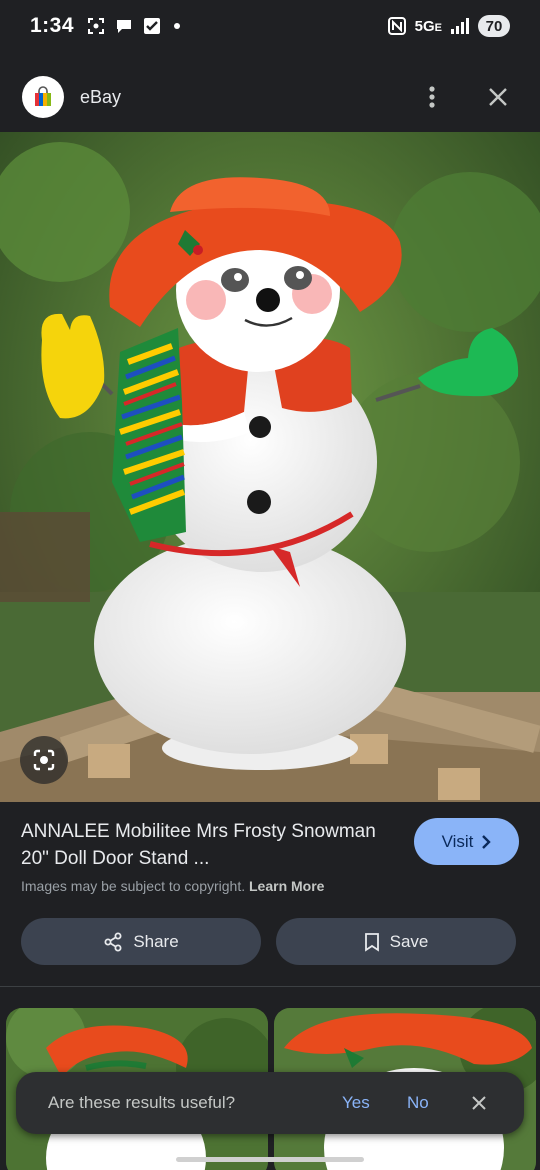  I want to click on notification-icons, so click(133, 26).